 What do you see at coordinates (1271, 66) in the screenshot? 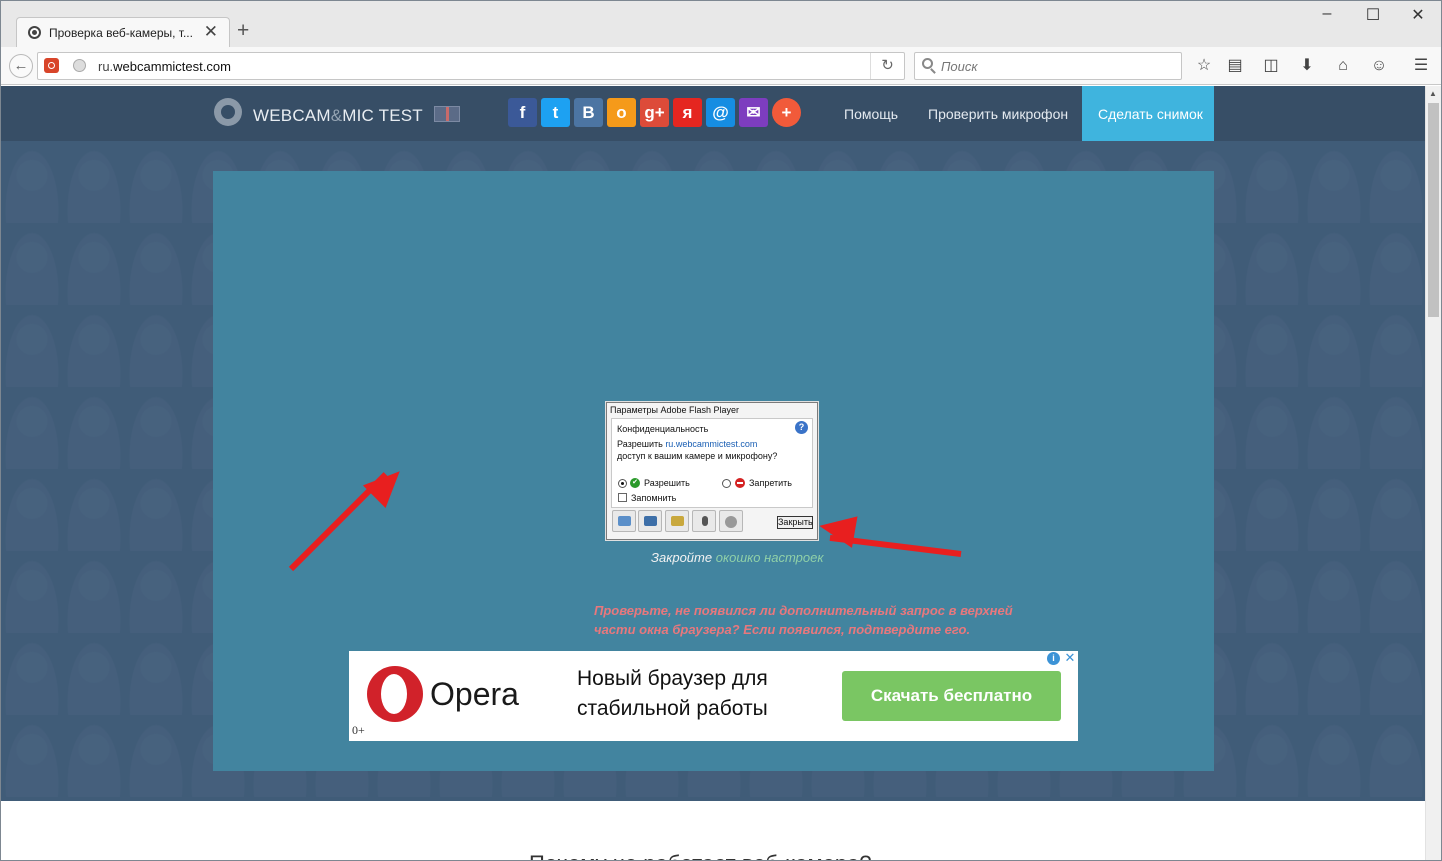
I see `pocket-icon: ◫` at bounding box center [1271, 66].